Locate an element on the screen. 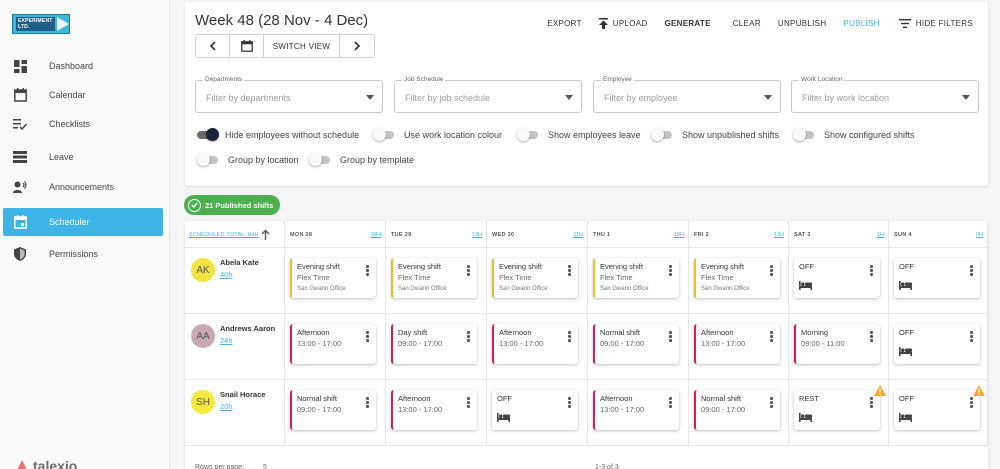 The image size is (1000, 469). hide-filters-button: HIDE FILTERS is located at coordinates (935, 23).